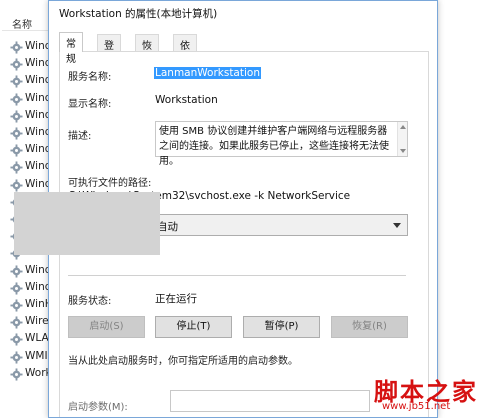 Image resolution: width=500 pixels, height=418 pixels. I want to click on service-status-value: 正在运行, so click(176, 299).